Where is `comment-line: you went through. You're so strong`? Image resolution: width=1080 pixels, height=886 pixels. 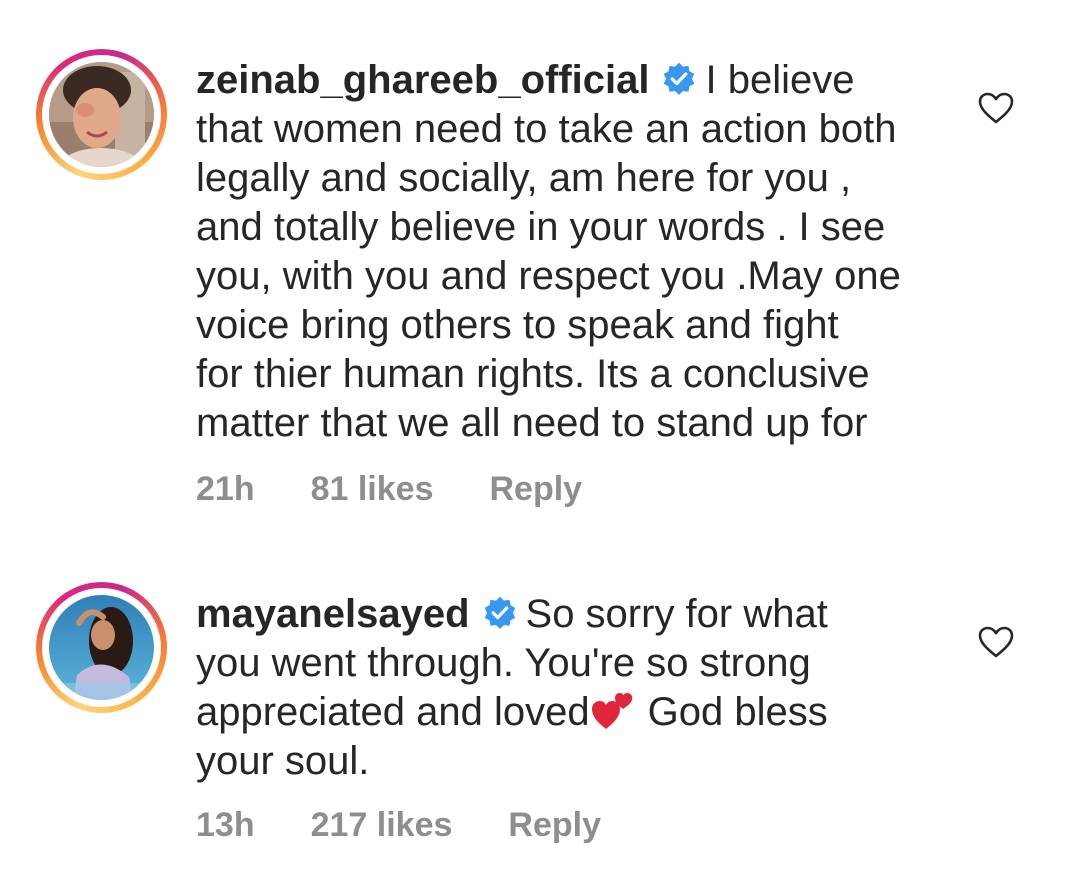
comment-line: you went through. You're so strong is located at coordinates (503, 663).